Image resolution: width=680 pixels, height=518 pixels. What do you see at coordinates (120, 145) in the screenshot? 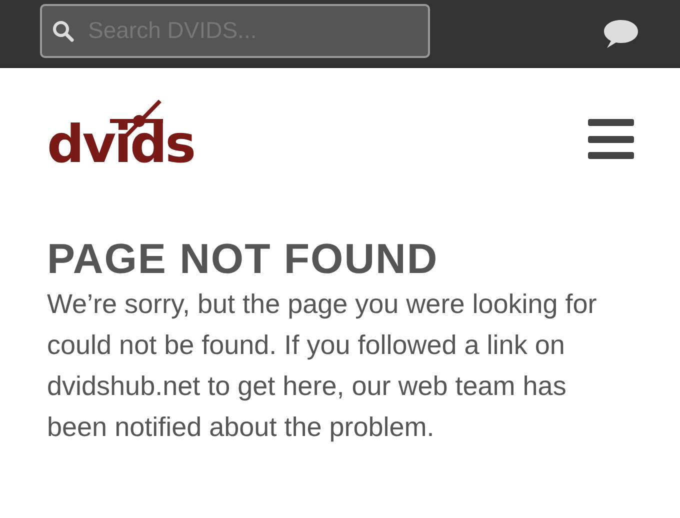
I see `logo-text: dvids` at bounding box center [120, 145].